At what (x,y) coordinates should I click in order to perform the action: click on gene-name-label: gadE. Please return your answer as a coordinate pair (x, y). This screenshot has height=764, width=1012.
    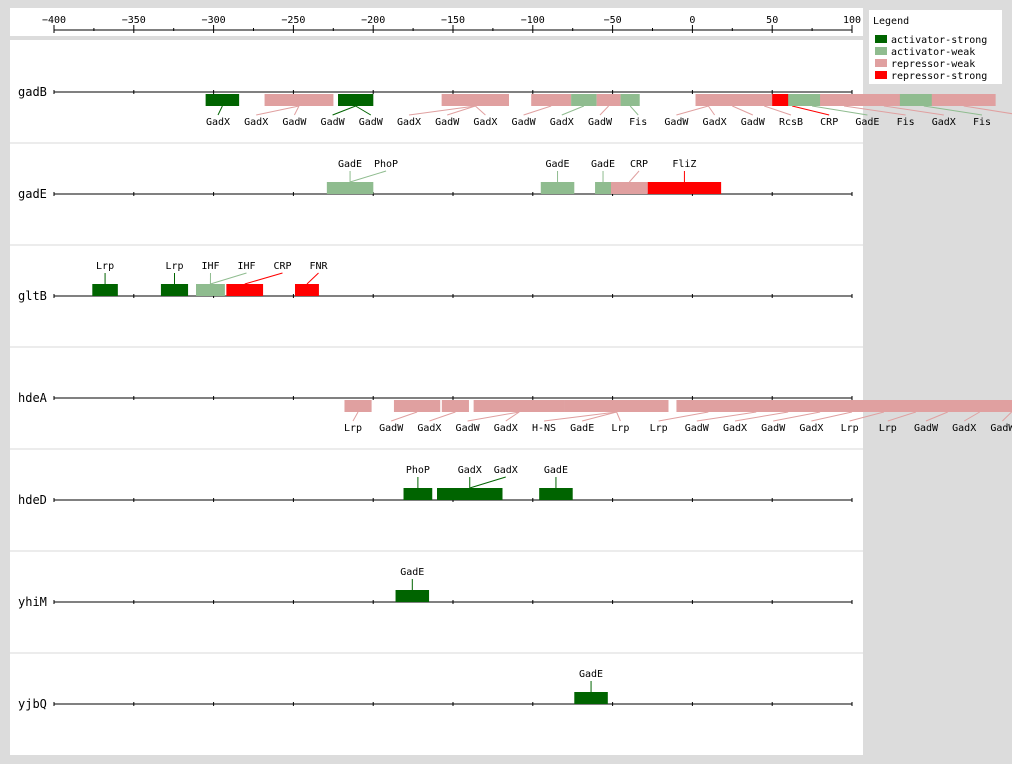
    Looking at the image, I should click on (32, 194).